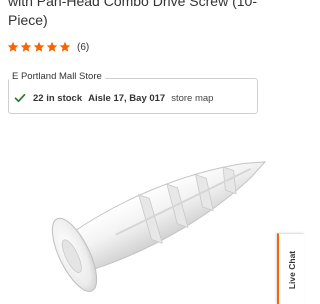 This screenshot has width=320, height=304. Describe the element at coordinates (127, 98) in the screenshot. I see `aisle-location: Aisle 17, Bay 017` at that location.